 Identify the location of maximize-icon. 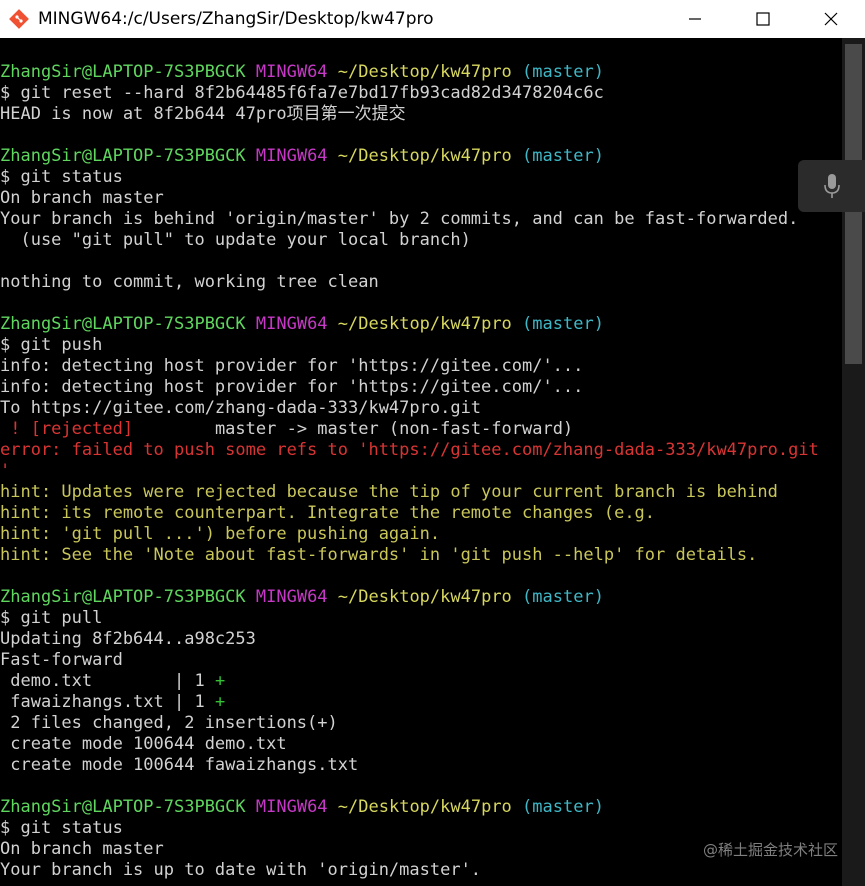
(763, 19).